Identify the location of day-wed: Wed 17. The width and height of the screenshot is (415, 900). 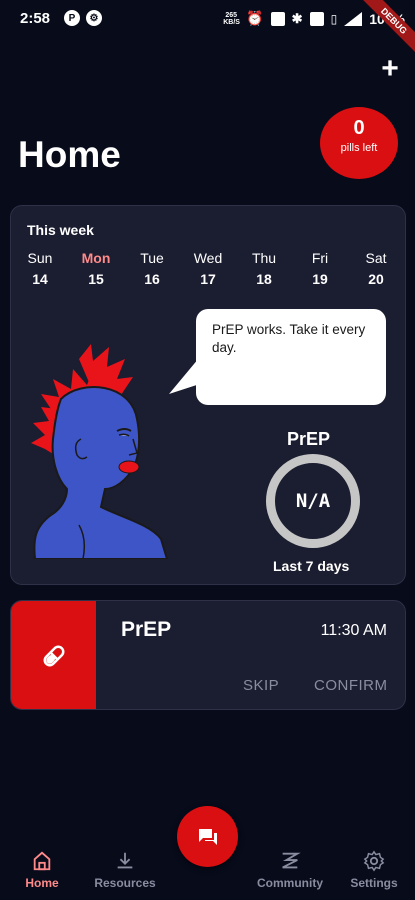
(208, 268).